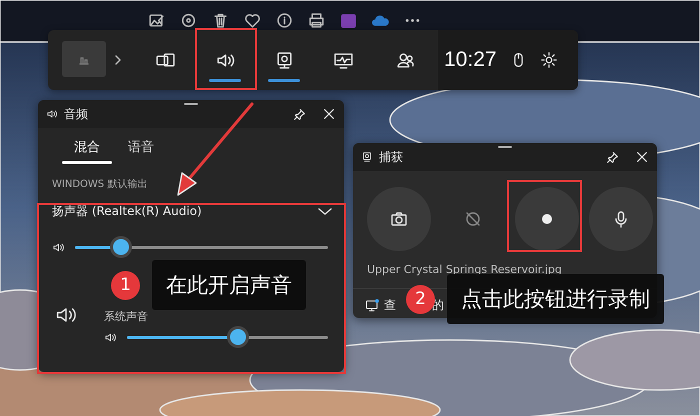  What do you see at coordinates (87, 151) in the screenshot?
I see `tab: 混合` at bounding box center [87, 151].